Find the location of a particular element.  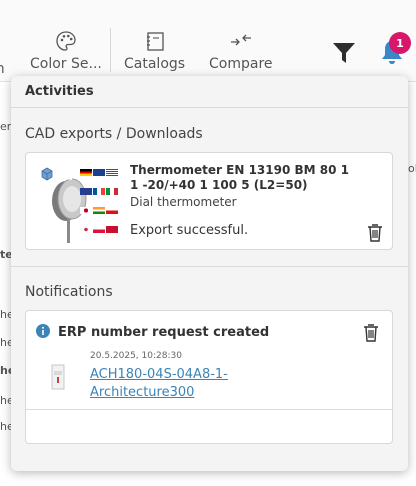

catalogs-button: Catalogs is located at coordinates (154, 51).